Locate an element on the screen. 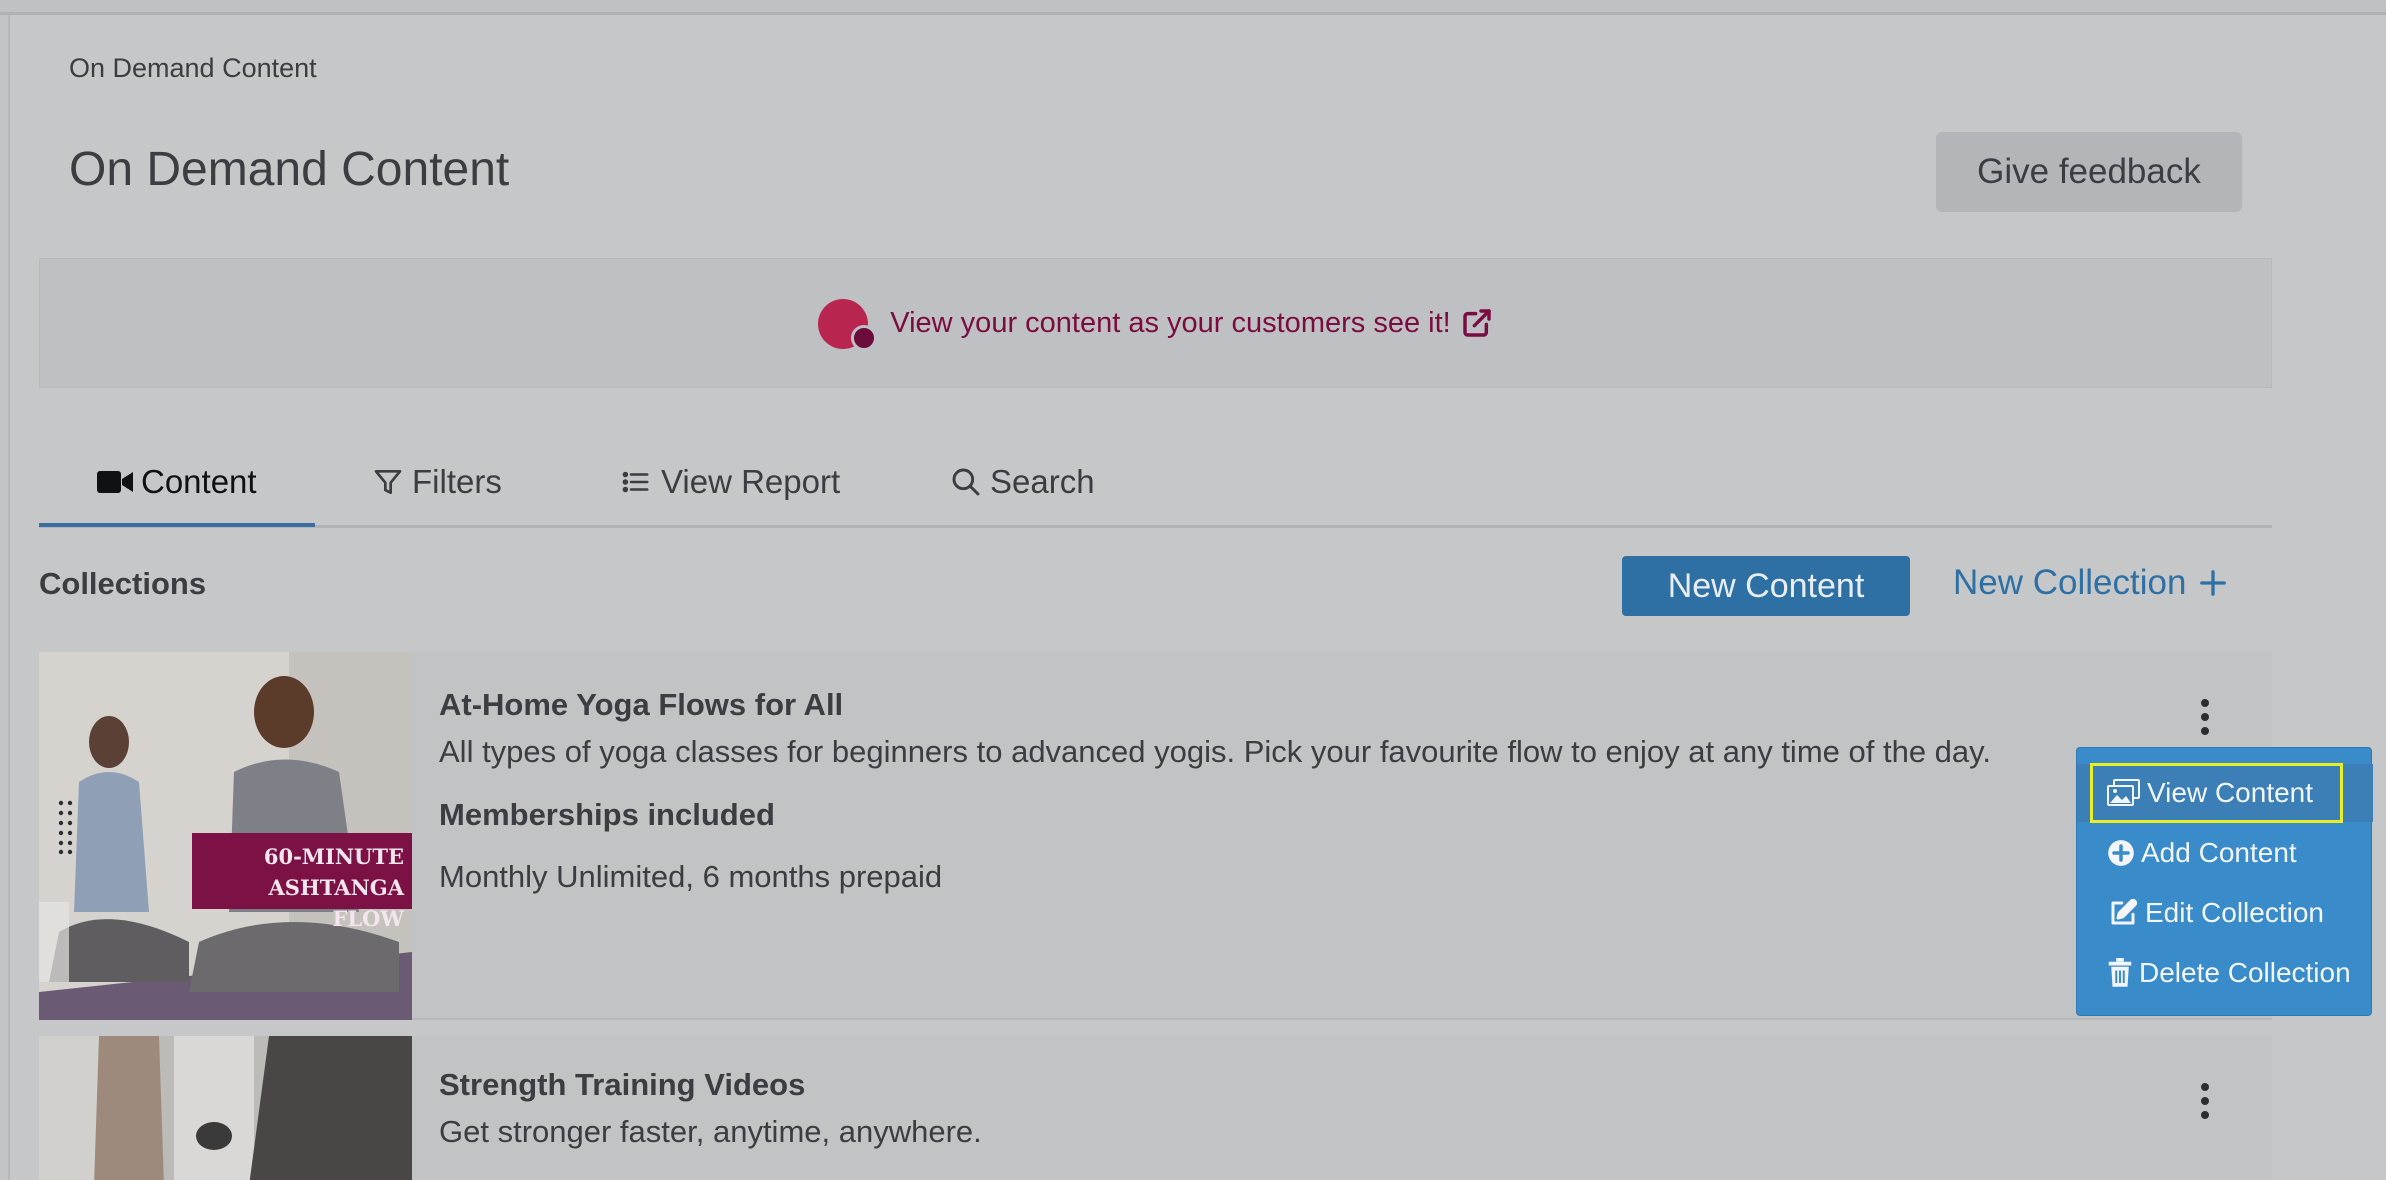  menu-item-add-content: Add Content is located at coordinates (2225, 853).